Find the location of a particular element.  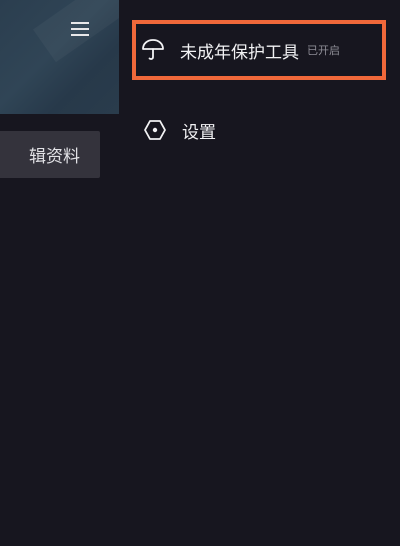

menu-item-settings: 设置 is located at coordinates (260, 130).